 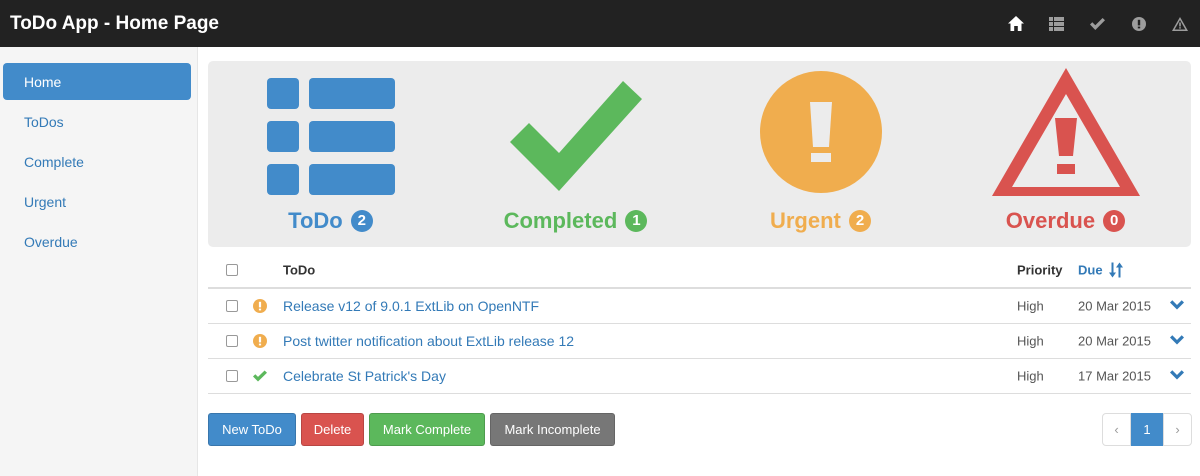 I want to click on app-title: ToDo App - Home Page, so click(x=114, y=23).